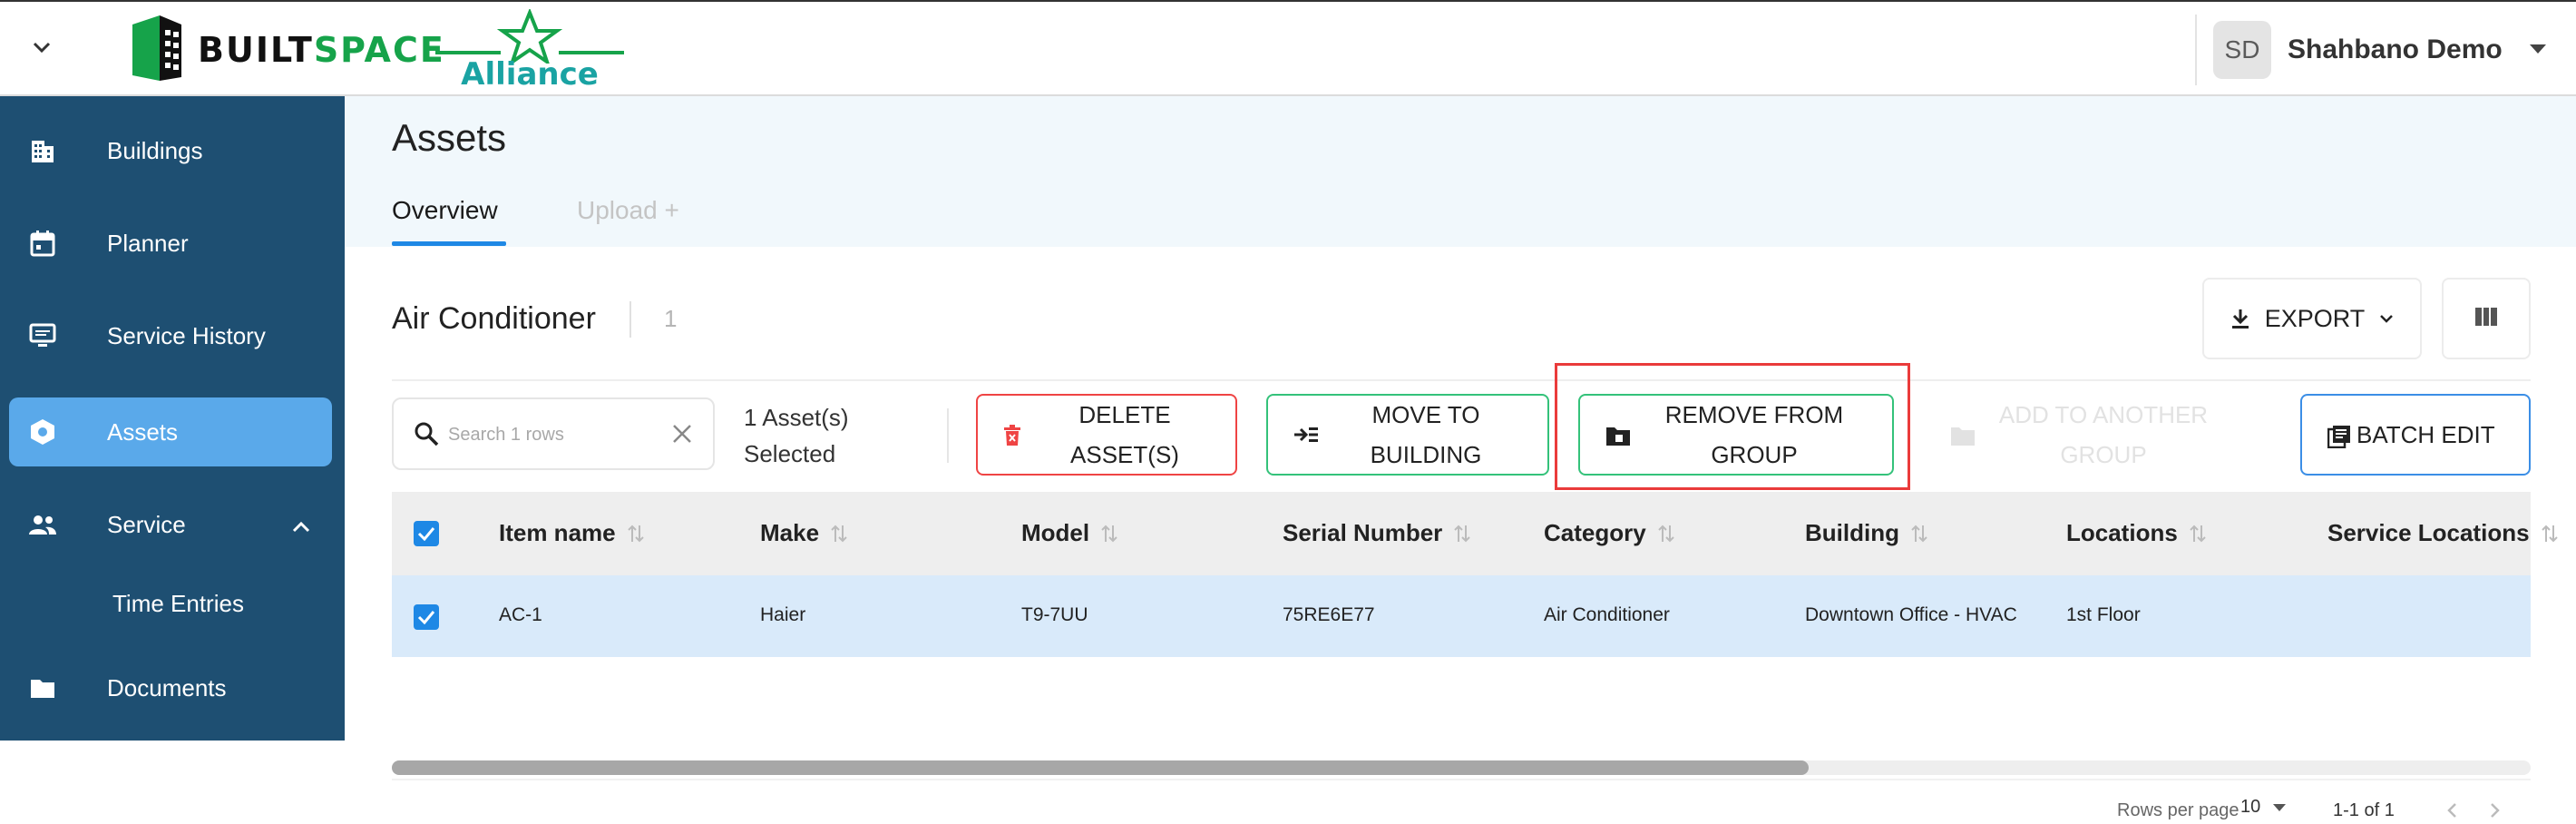 This screenshot has width=2576, height=824. What do you see at coordinates (2425, 434) in the screenshot?
I see `batch-edit-label: BATCH EDIT` at bounding box center [2425, 434].